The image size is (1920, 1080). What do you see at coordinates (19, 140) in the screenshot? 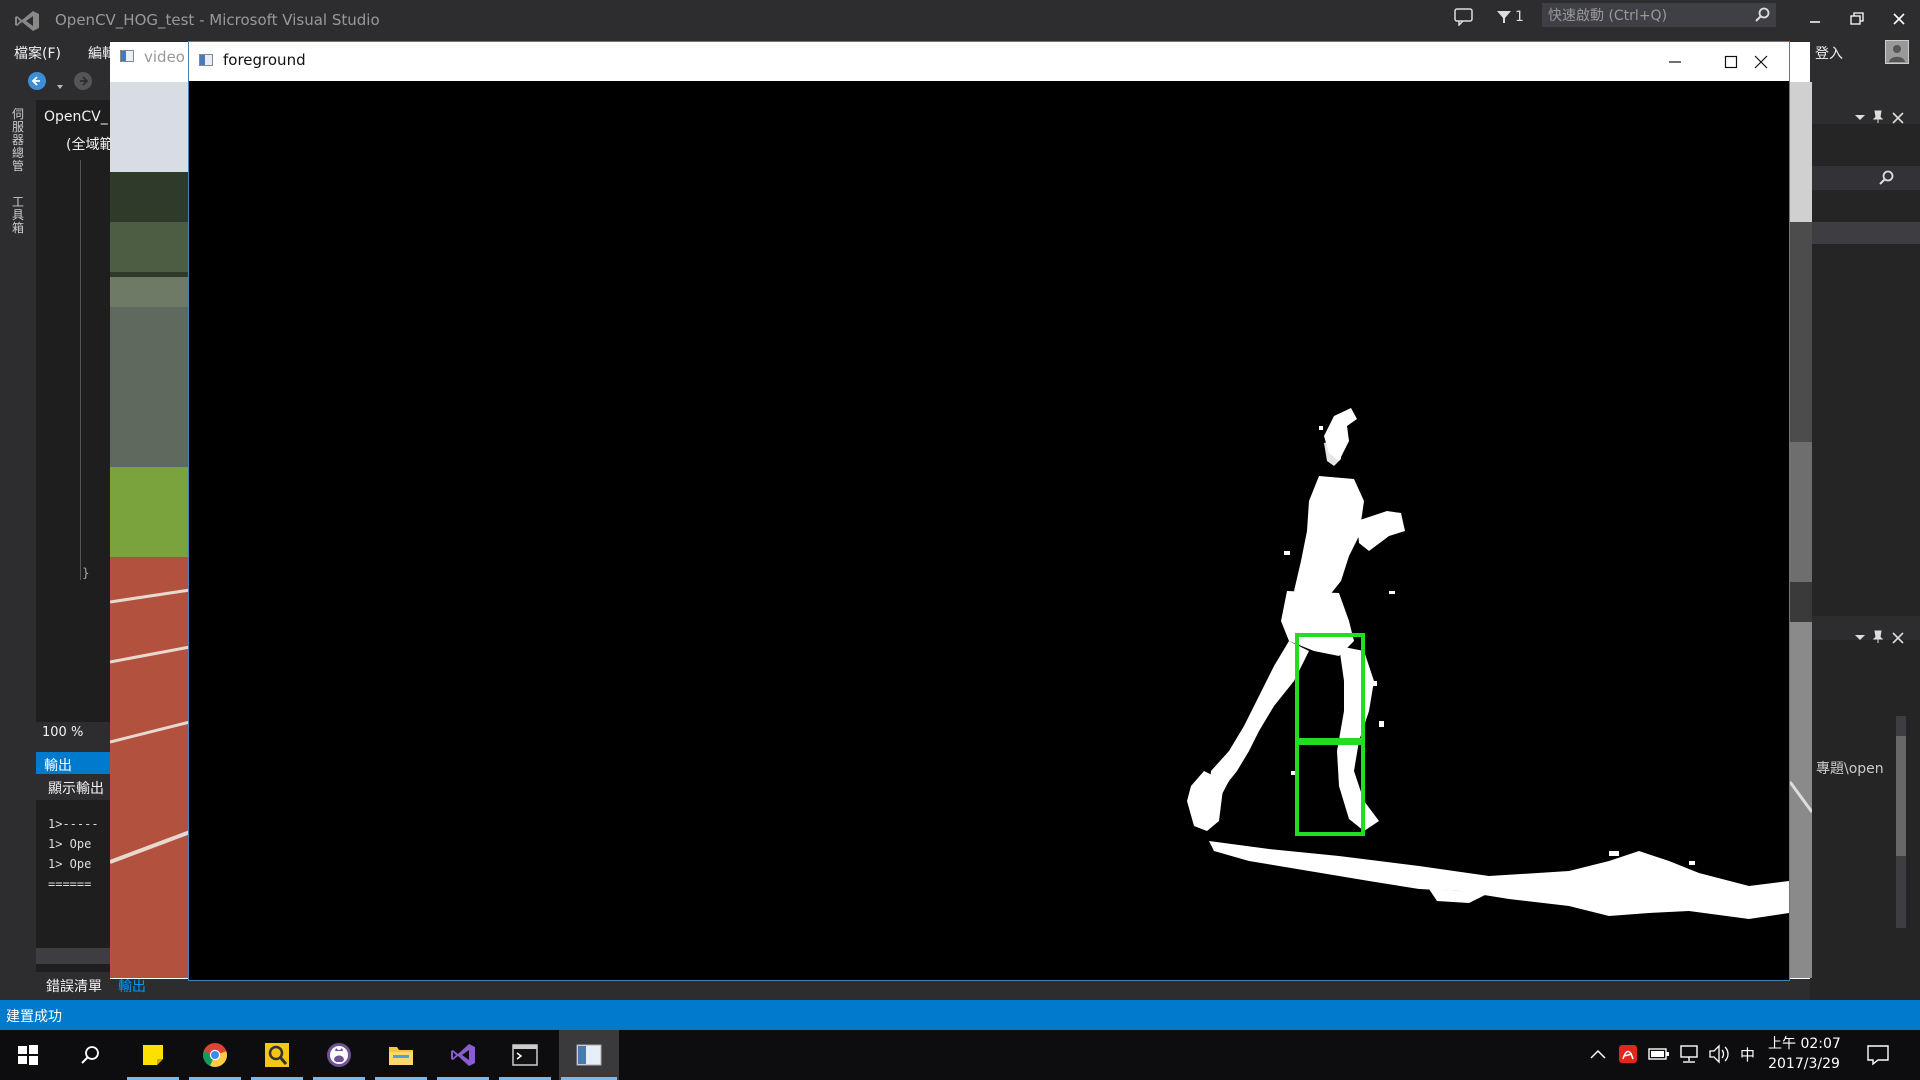
I see `server-explorer-tab: 伺服器總管` at bounding box center [19, 140].